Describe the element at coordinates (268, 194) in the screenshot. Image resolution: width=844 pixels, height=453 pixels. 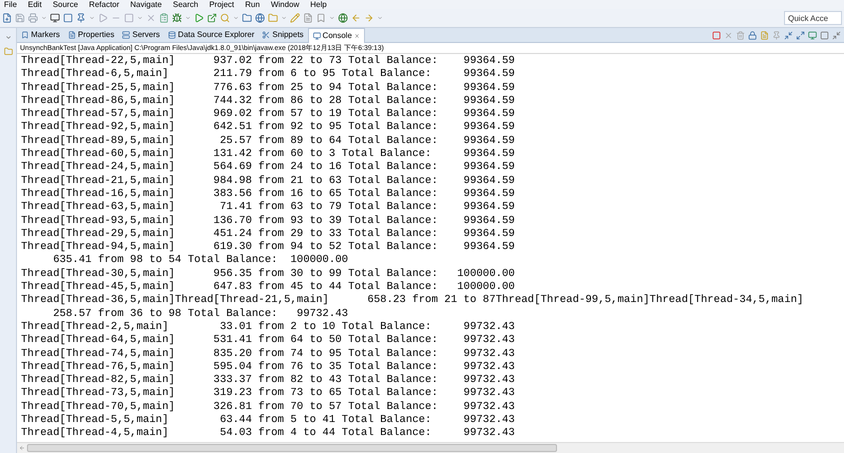
I see `console-line: Thread[Thread-16,5,main] 383.56 from 16 to 65 Total Balance: 99364.59` at that location.